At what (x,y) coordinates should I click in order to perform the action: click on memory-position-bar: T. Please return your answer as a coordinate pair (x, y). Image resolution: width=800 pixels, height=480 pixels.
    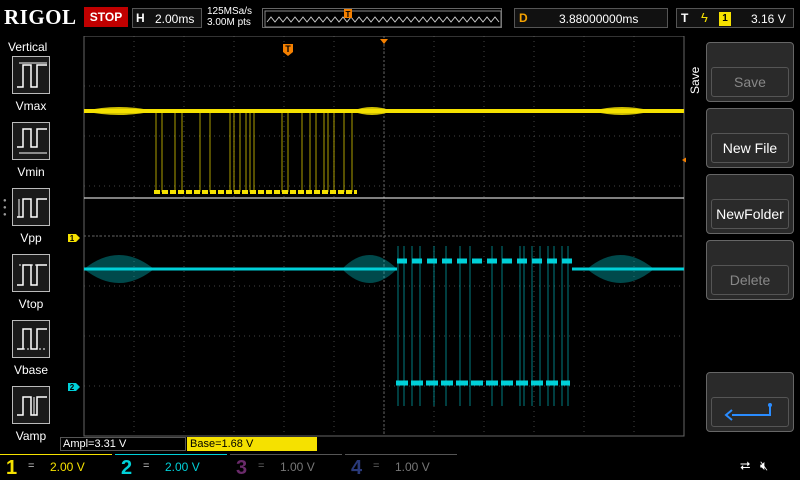
    Looking at the image, I should click on (382, 18).